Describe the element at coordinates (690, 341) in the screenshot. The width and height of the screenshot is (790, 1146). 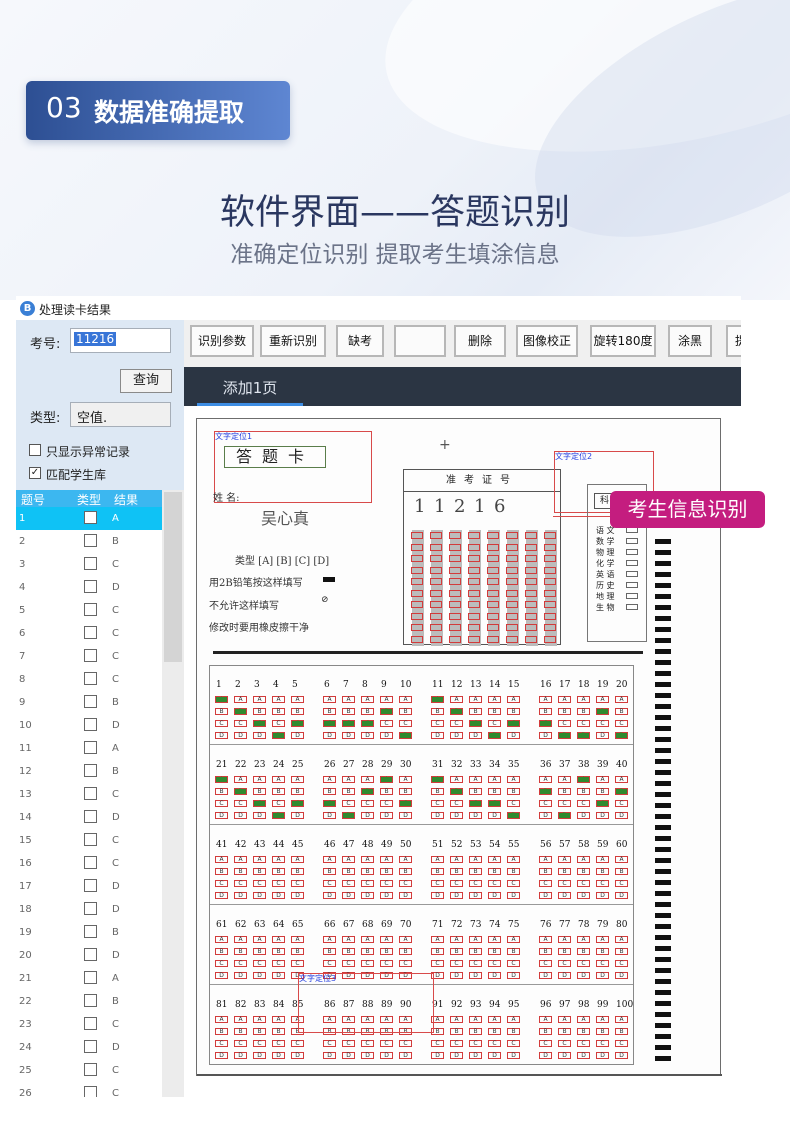
I see `toolbar-button-7: 涂黑` at that location.